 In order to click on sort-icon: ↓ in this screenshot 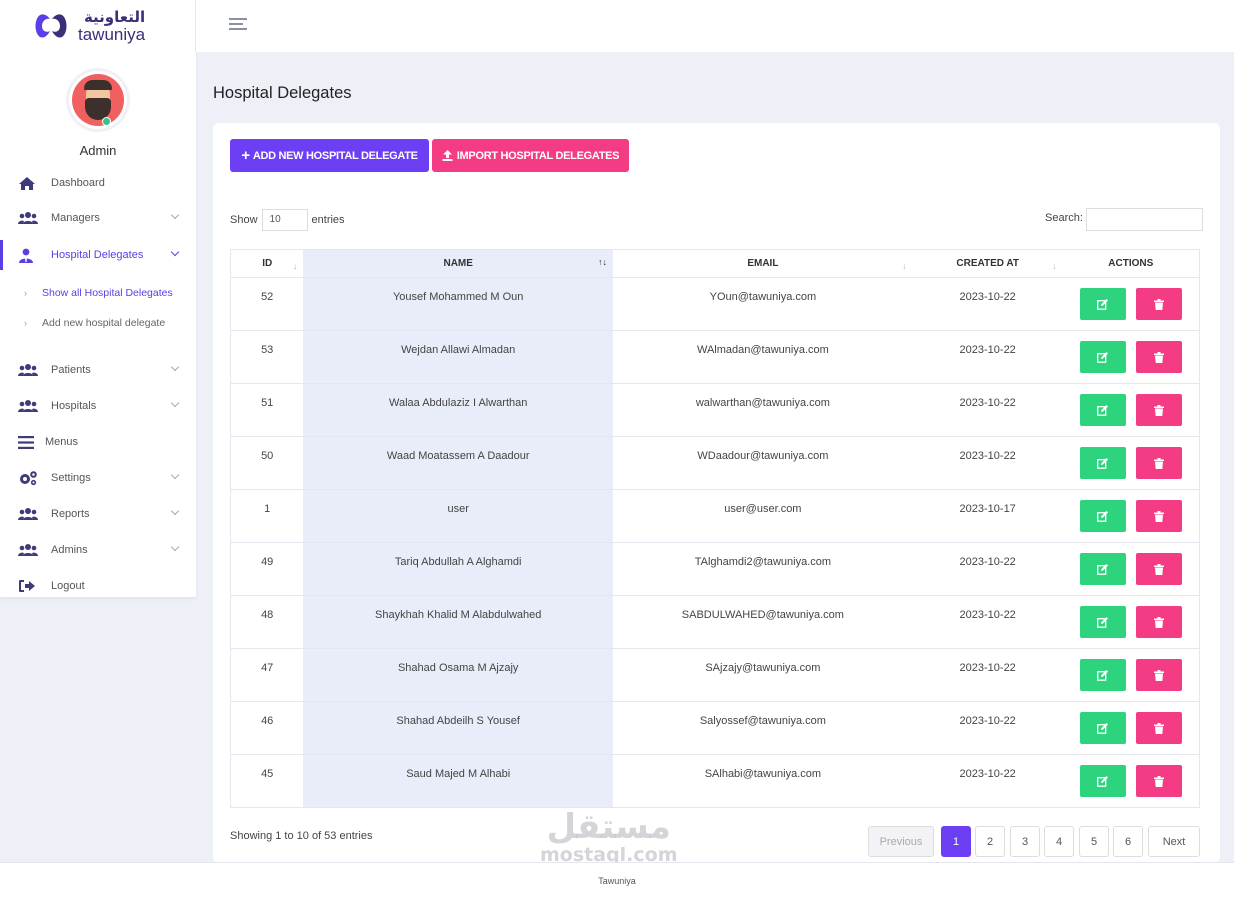, I will do `click(1054, 266)`.